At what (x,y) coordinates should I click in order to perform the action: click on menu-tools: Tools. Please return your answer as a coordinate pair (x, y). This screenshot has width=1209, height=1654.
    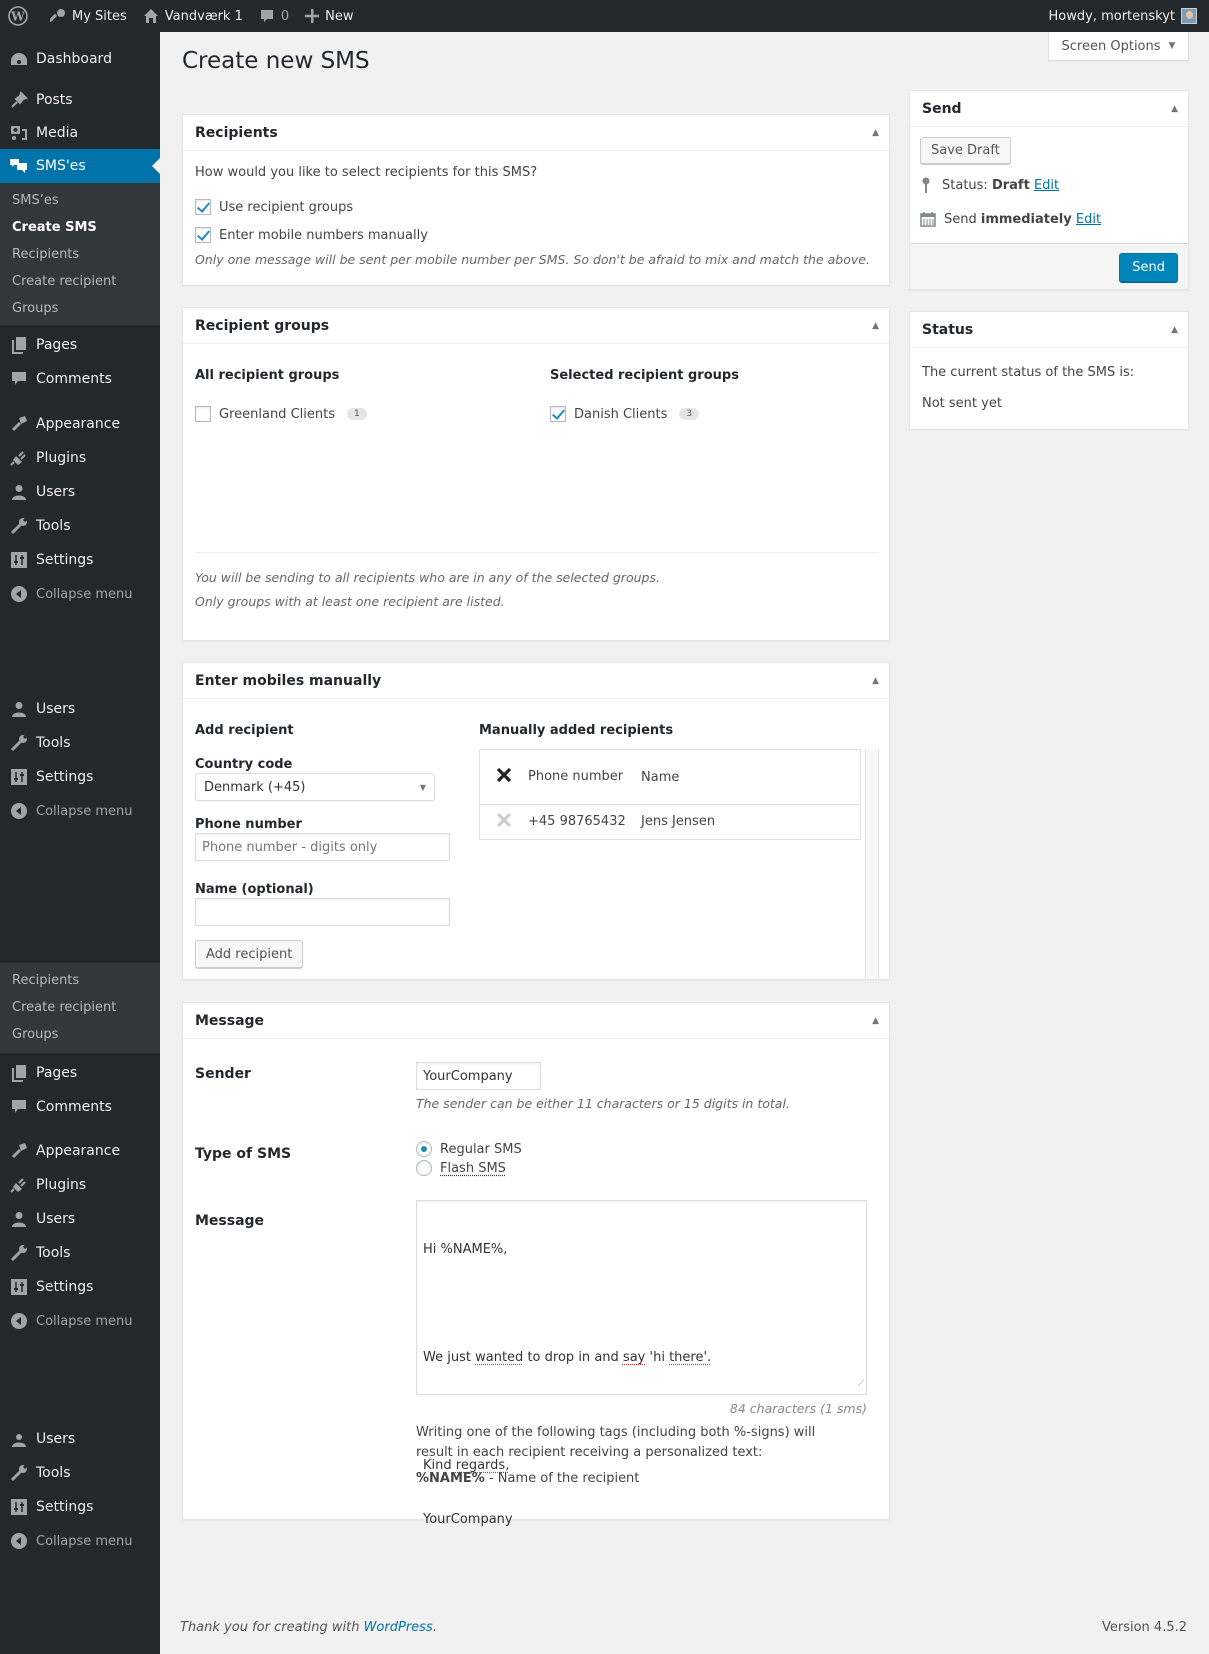
    Looking at the image, I should click on (80, 526).